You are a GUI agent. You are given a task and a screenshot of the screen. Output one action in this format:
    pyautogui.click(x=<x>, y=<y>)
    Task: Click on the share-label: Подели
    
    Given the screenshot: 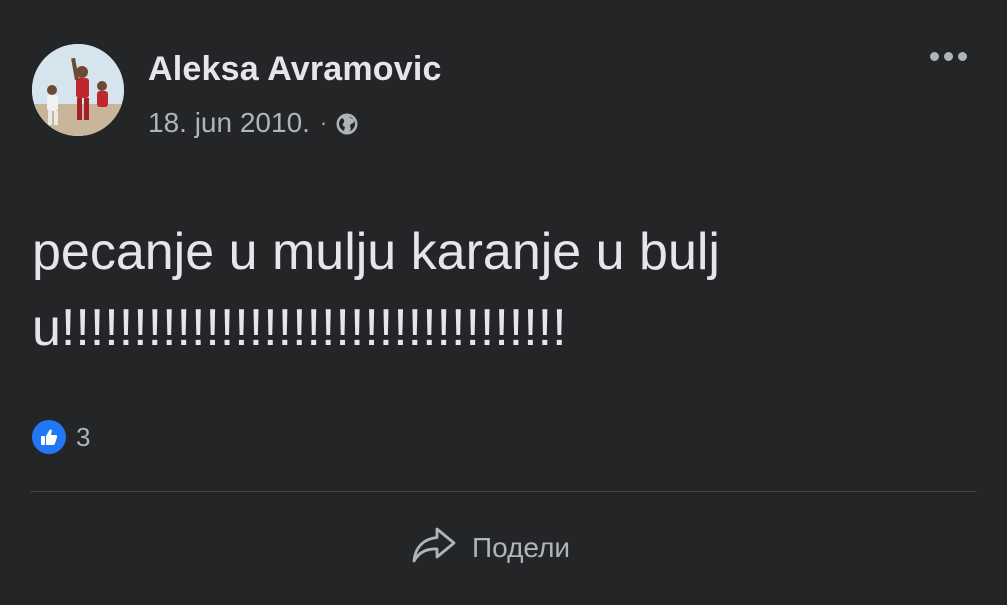 What is the action you would take?
    pyautogui.click(x=521, y=547)
    